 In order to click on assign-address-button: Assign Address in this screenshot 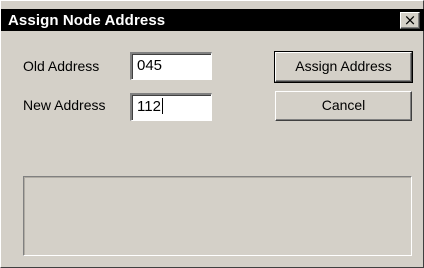, I will do `click(343, 67)`.